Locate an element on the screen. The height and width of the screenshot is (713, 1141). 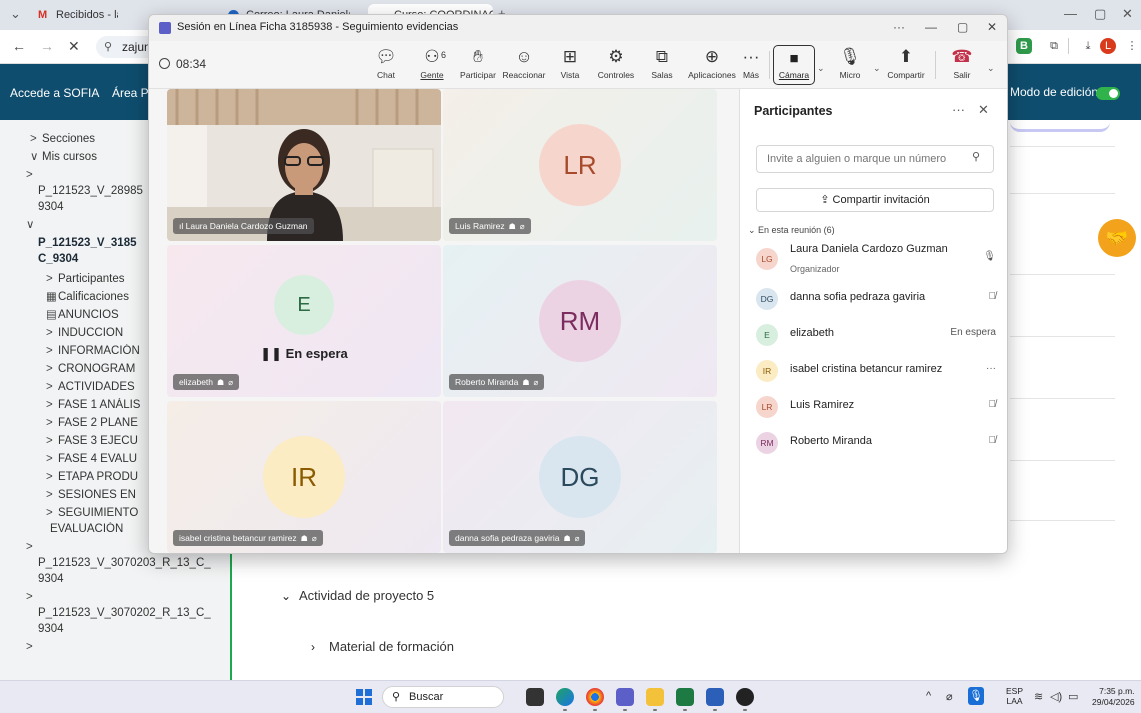
more-options-icon: ··· is located at coordinates (991, 368).